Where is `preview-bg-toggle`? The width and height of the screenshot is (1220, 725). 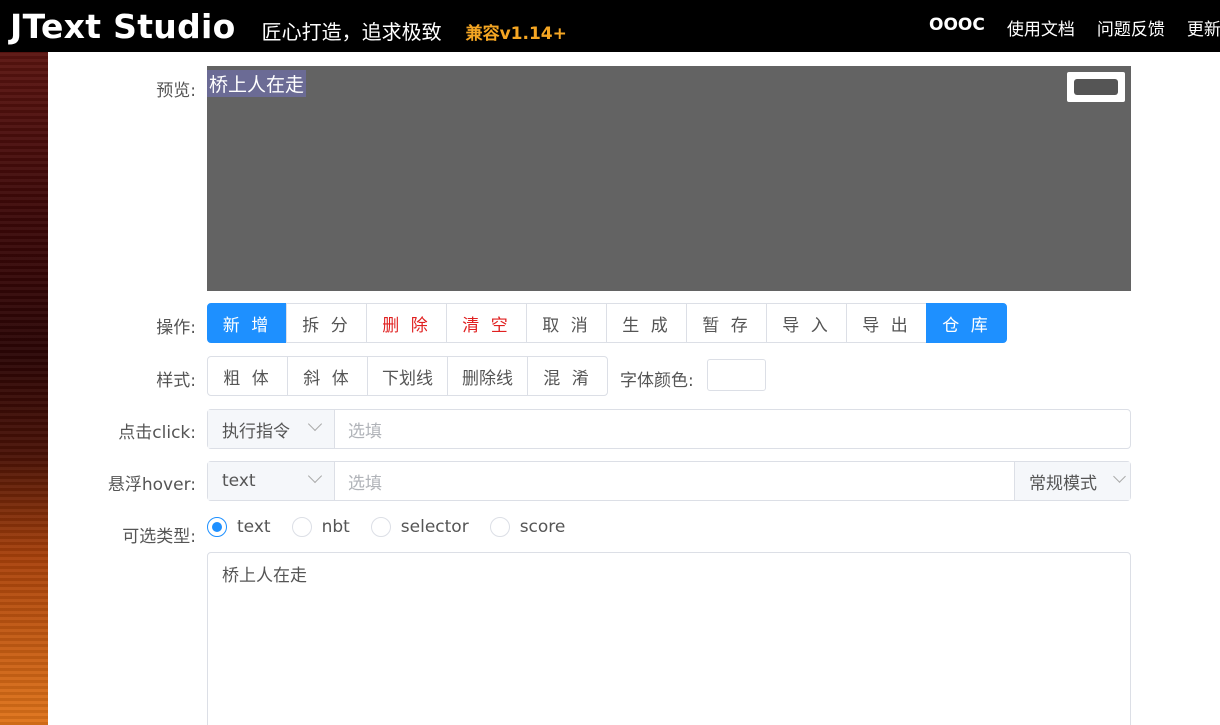 preview-bg-toggle is located at coordinates (1096, 87).